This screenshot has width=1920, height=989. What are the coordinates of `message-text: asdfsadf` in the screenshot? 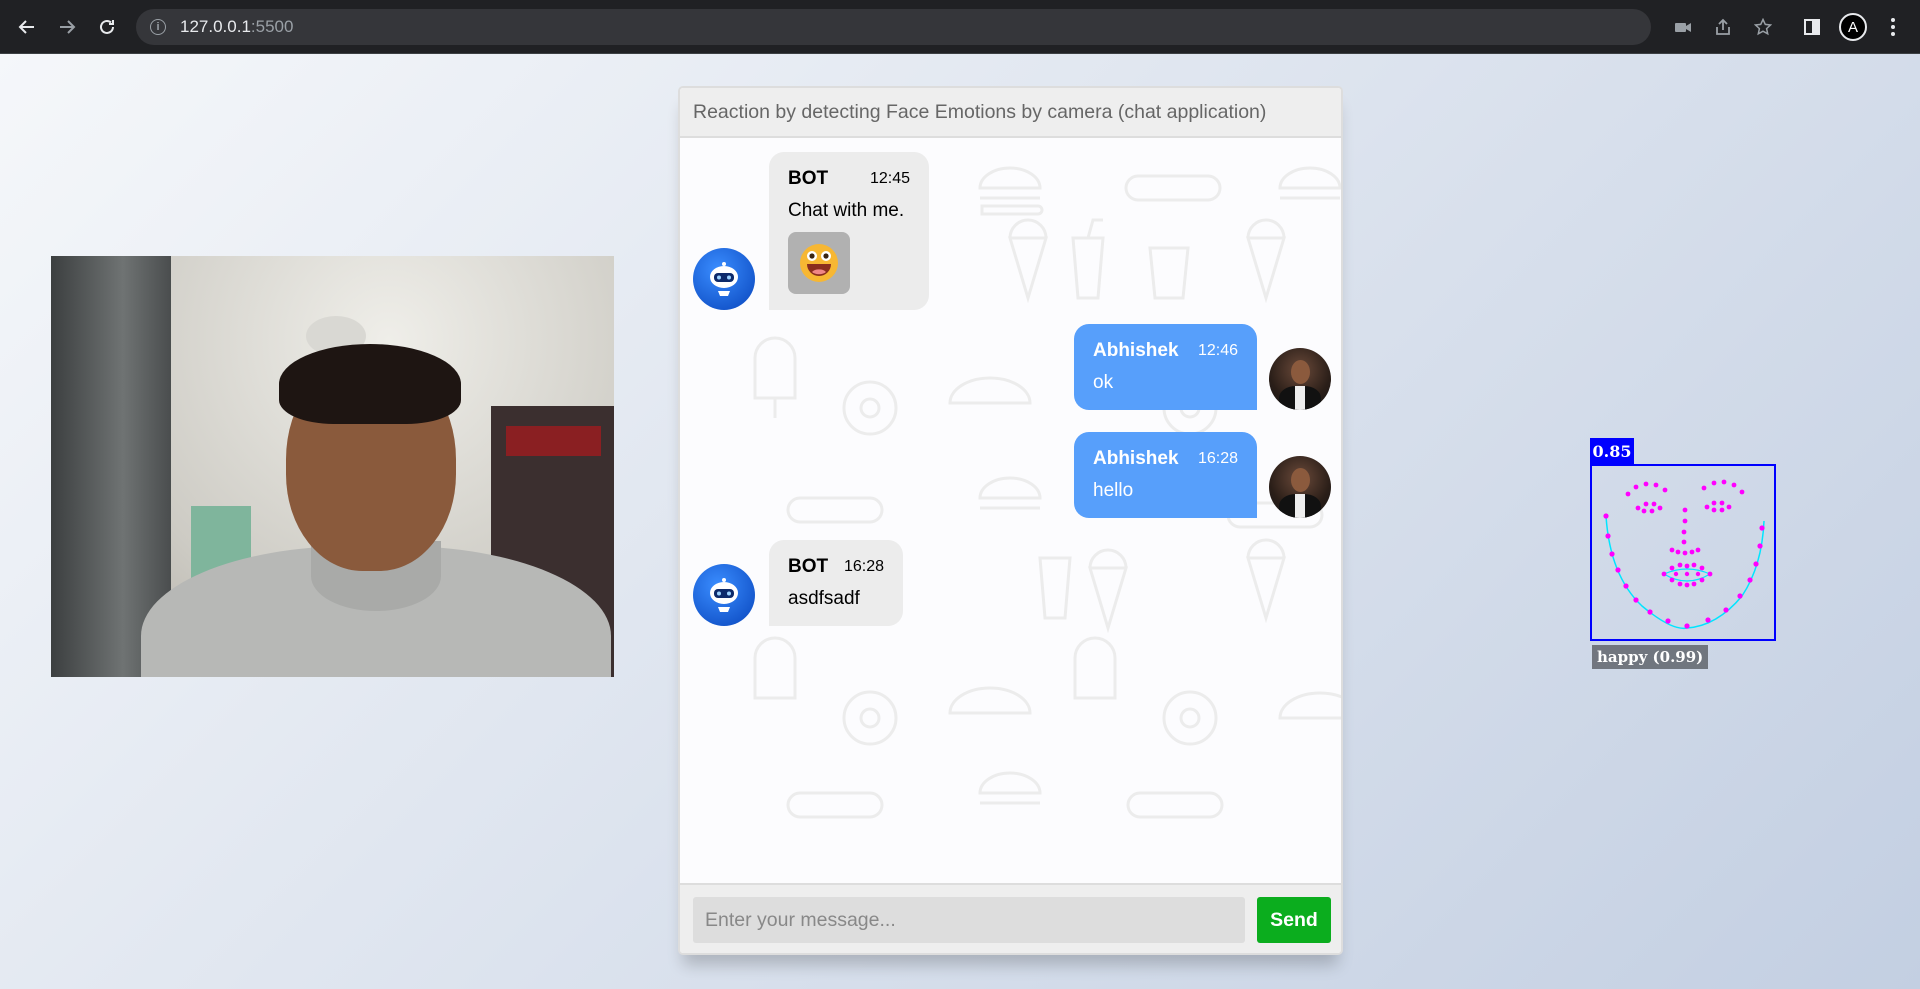 It's located at (824, 598).